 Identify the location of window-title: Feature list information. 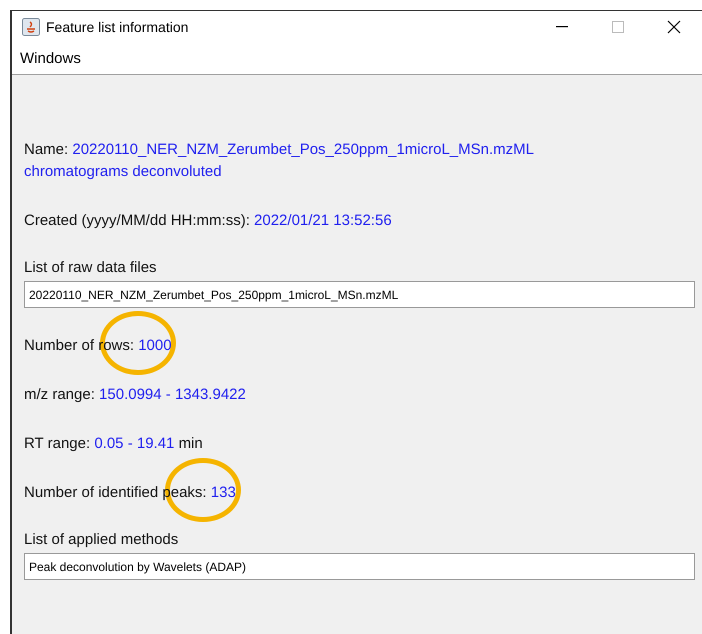
(118, 26).